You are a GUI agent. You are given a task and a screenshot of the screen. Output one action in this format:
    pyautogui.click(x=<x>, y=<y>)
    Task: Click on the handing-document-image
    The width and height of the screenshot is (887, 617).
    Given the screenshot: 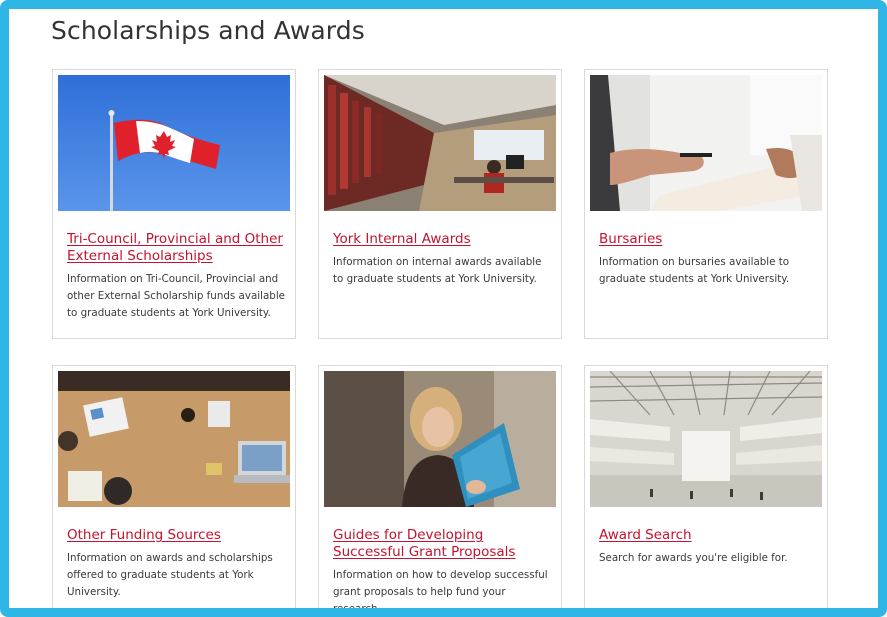 What is the action you would take?
    pyautogui.click(x=706, y=143)
    